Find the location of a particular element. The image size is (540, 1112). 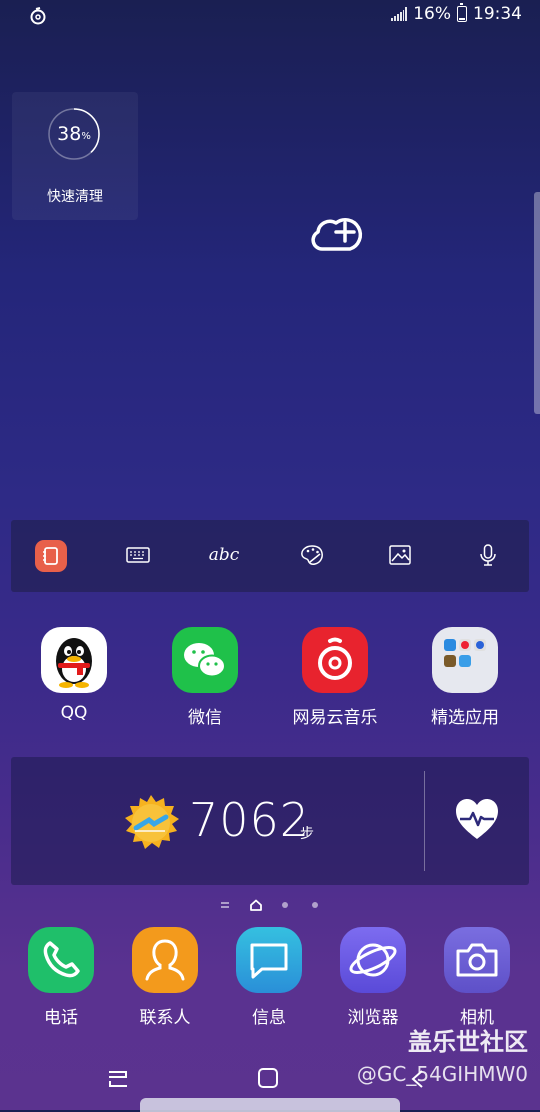

palette-icon is located at coordinates (312, 555).